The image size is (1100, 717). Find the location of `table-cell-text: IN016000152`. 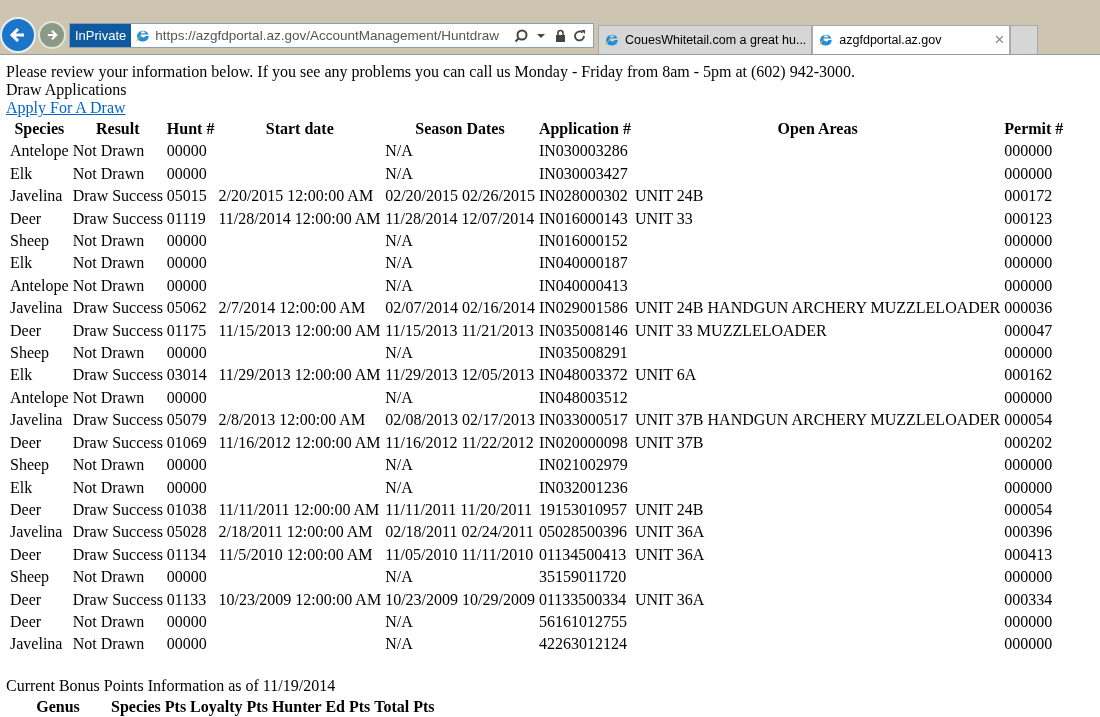

table-cell-text: IN016000152 is located at coordinates (583, 241).